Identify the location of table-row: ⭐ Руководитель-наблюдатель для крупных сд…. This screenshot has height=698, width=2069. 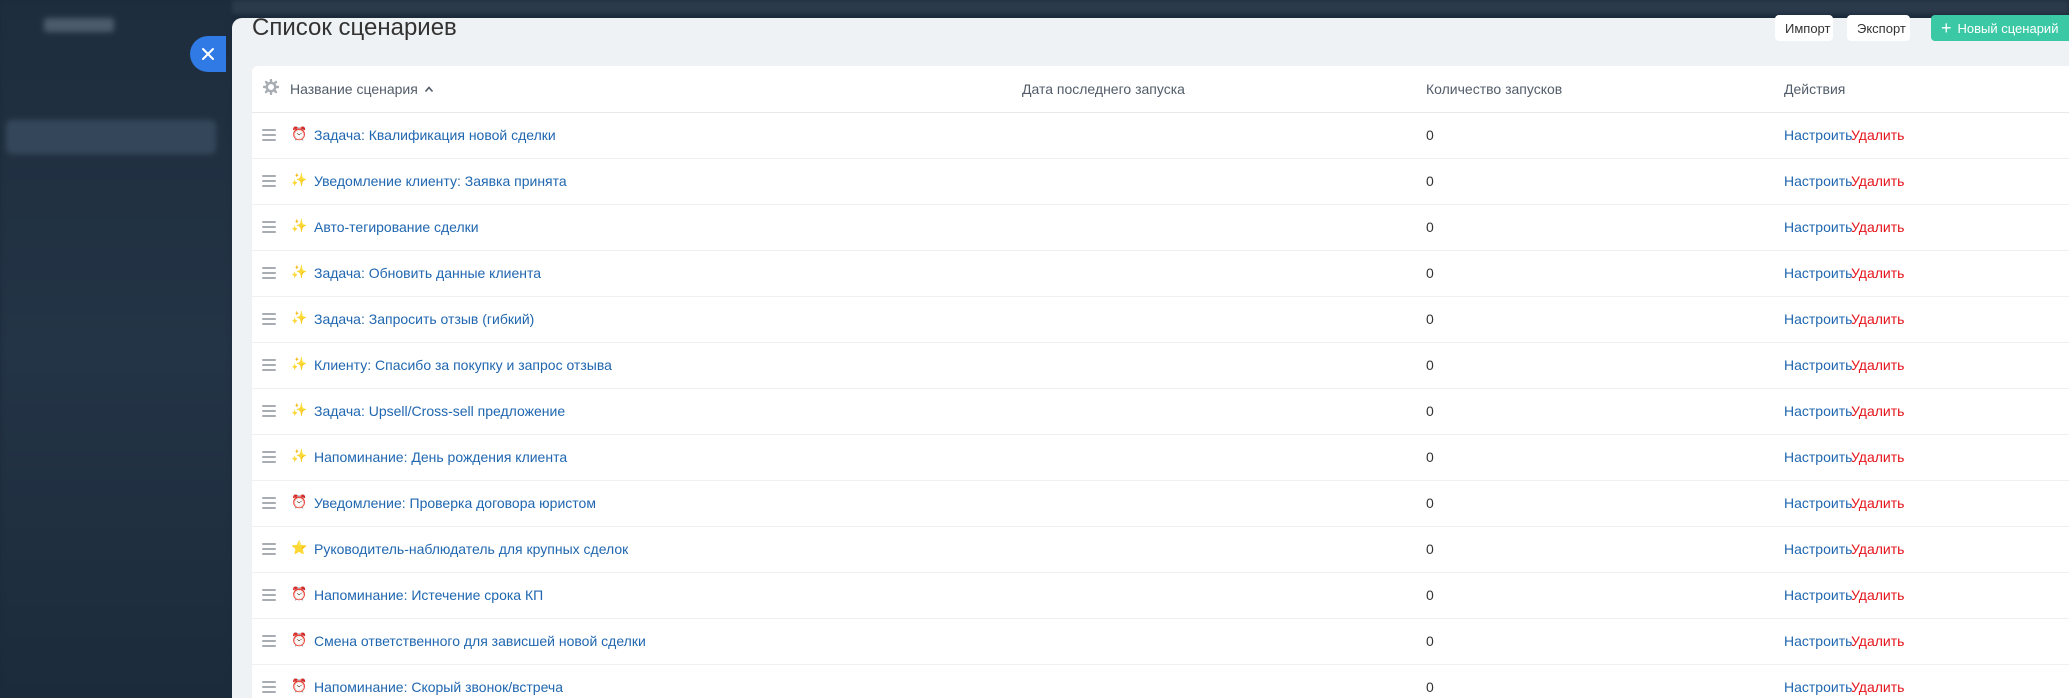
(1160, 550).